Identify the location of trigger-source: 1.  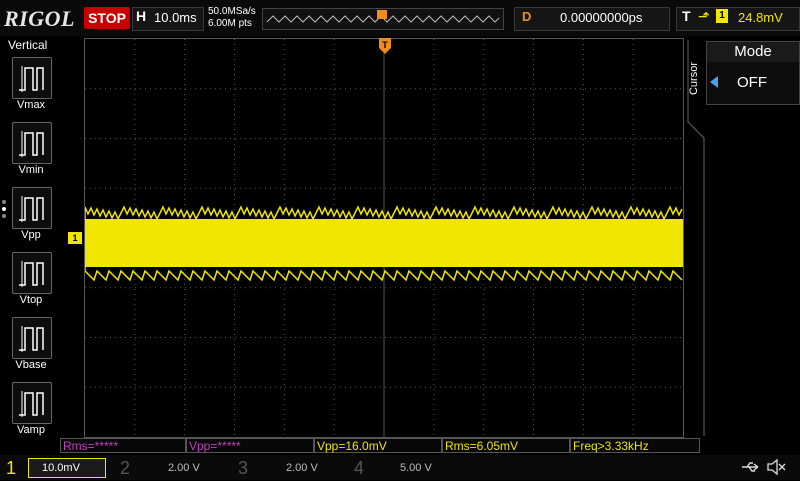
(722, 16).